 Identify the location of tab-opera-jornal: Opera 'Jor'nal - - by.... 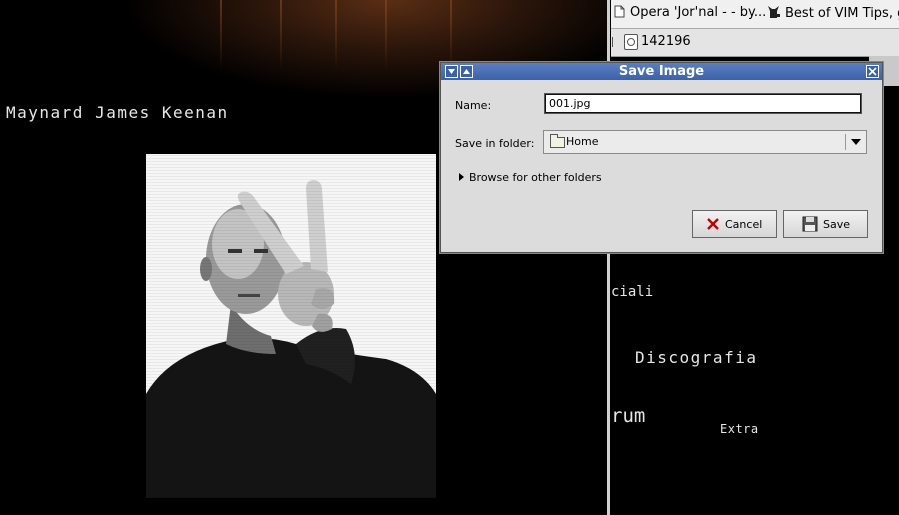
(690, 13).